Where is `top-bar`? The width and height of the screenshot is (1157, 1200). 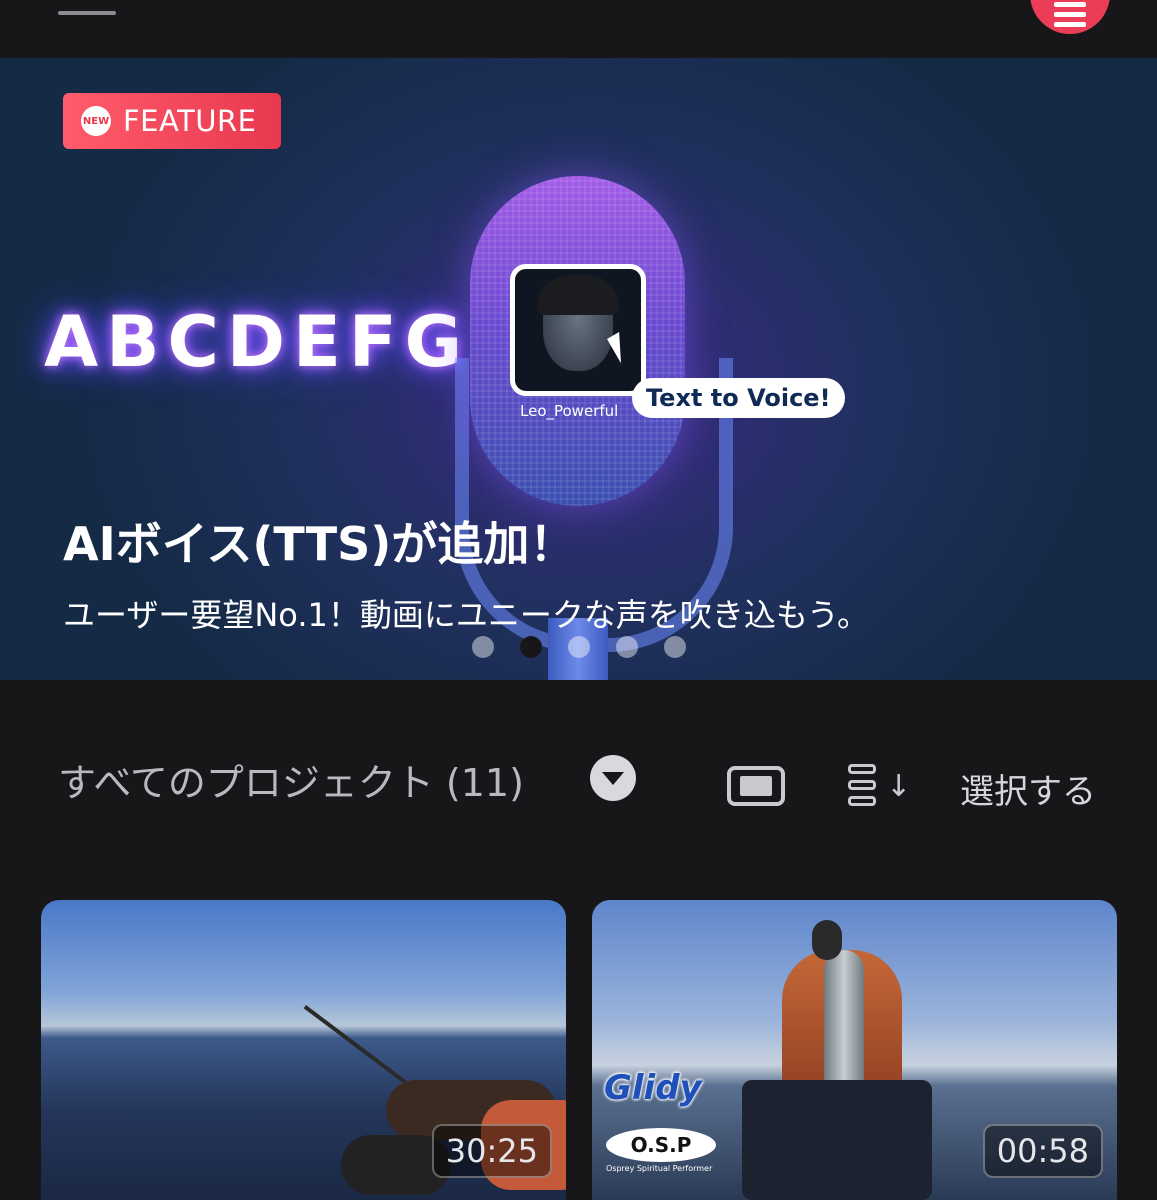 top-bar is located at coordinates (578, 29).